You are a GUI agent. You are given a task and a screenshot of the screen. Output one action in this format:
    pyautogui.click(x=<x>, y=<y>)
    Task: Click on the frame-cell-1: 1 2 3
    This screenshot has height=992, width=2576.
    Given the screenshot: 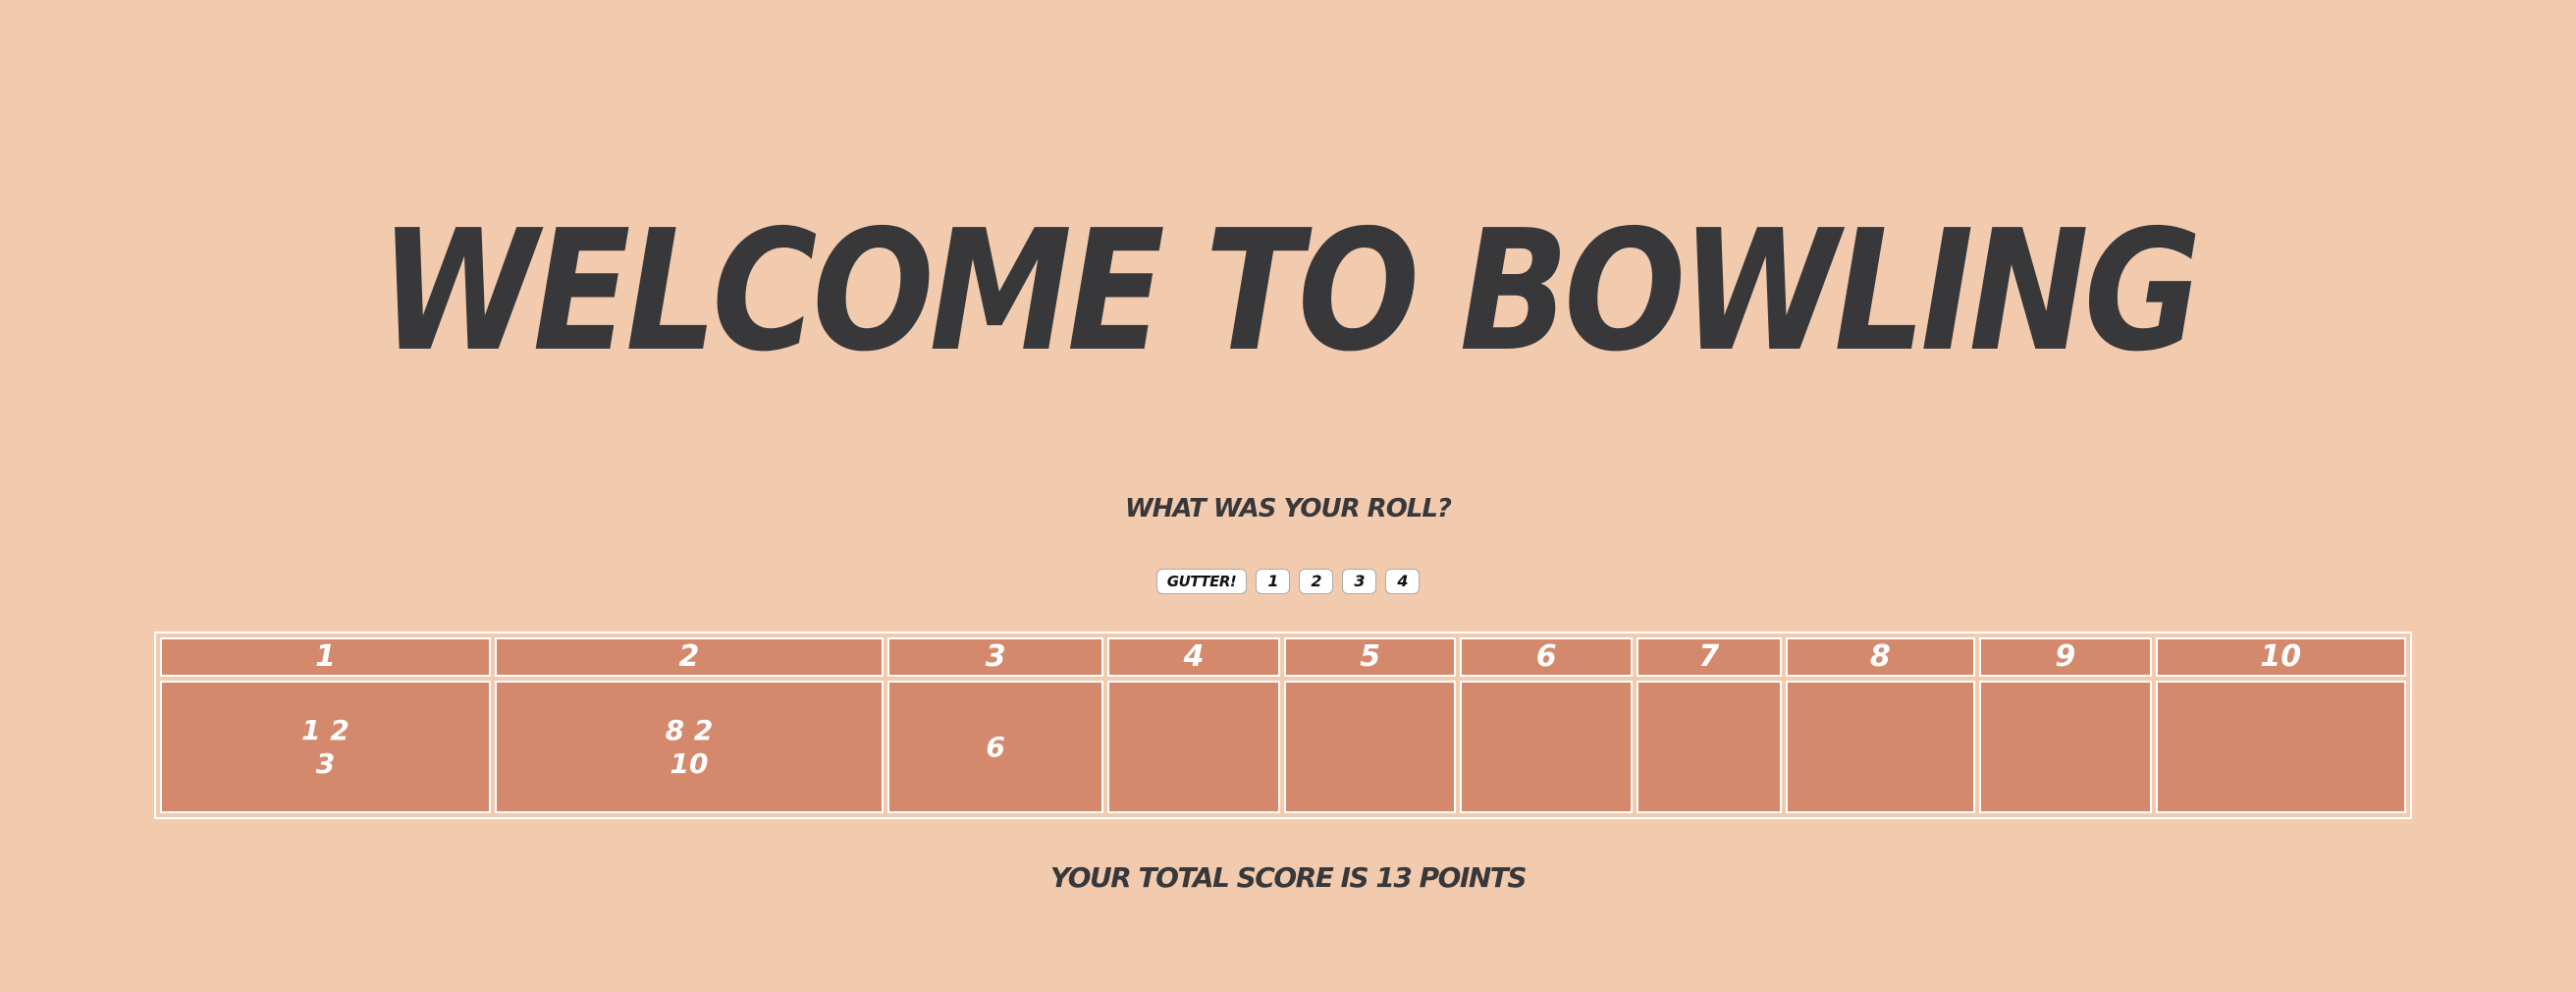 What is the action you would take?
    pyautogui.click(x=326, y=747)
    